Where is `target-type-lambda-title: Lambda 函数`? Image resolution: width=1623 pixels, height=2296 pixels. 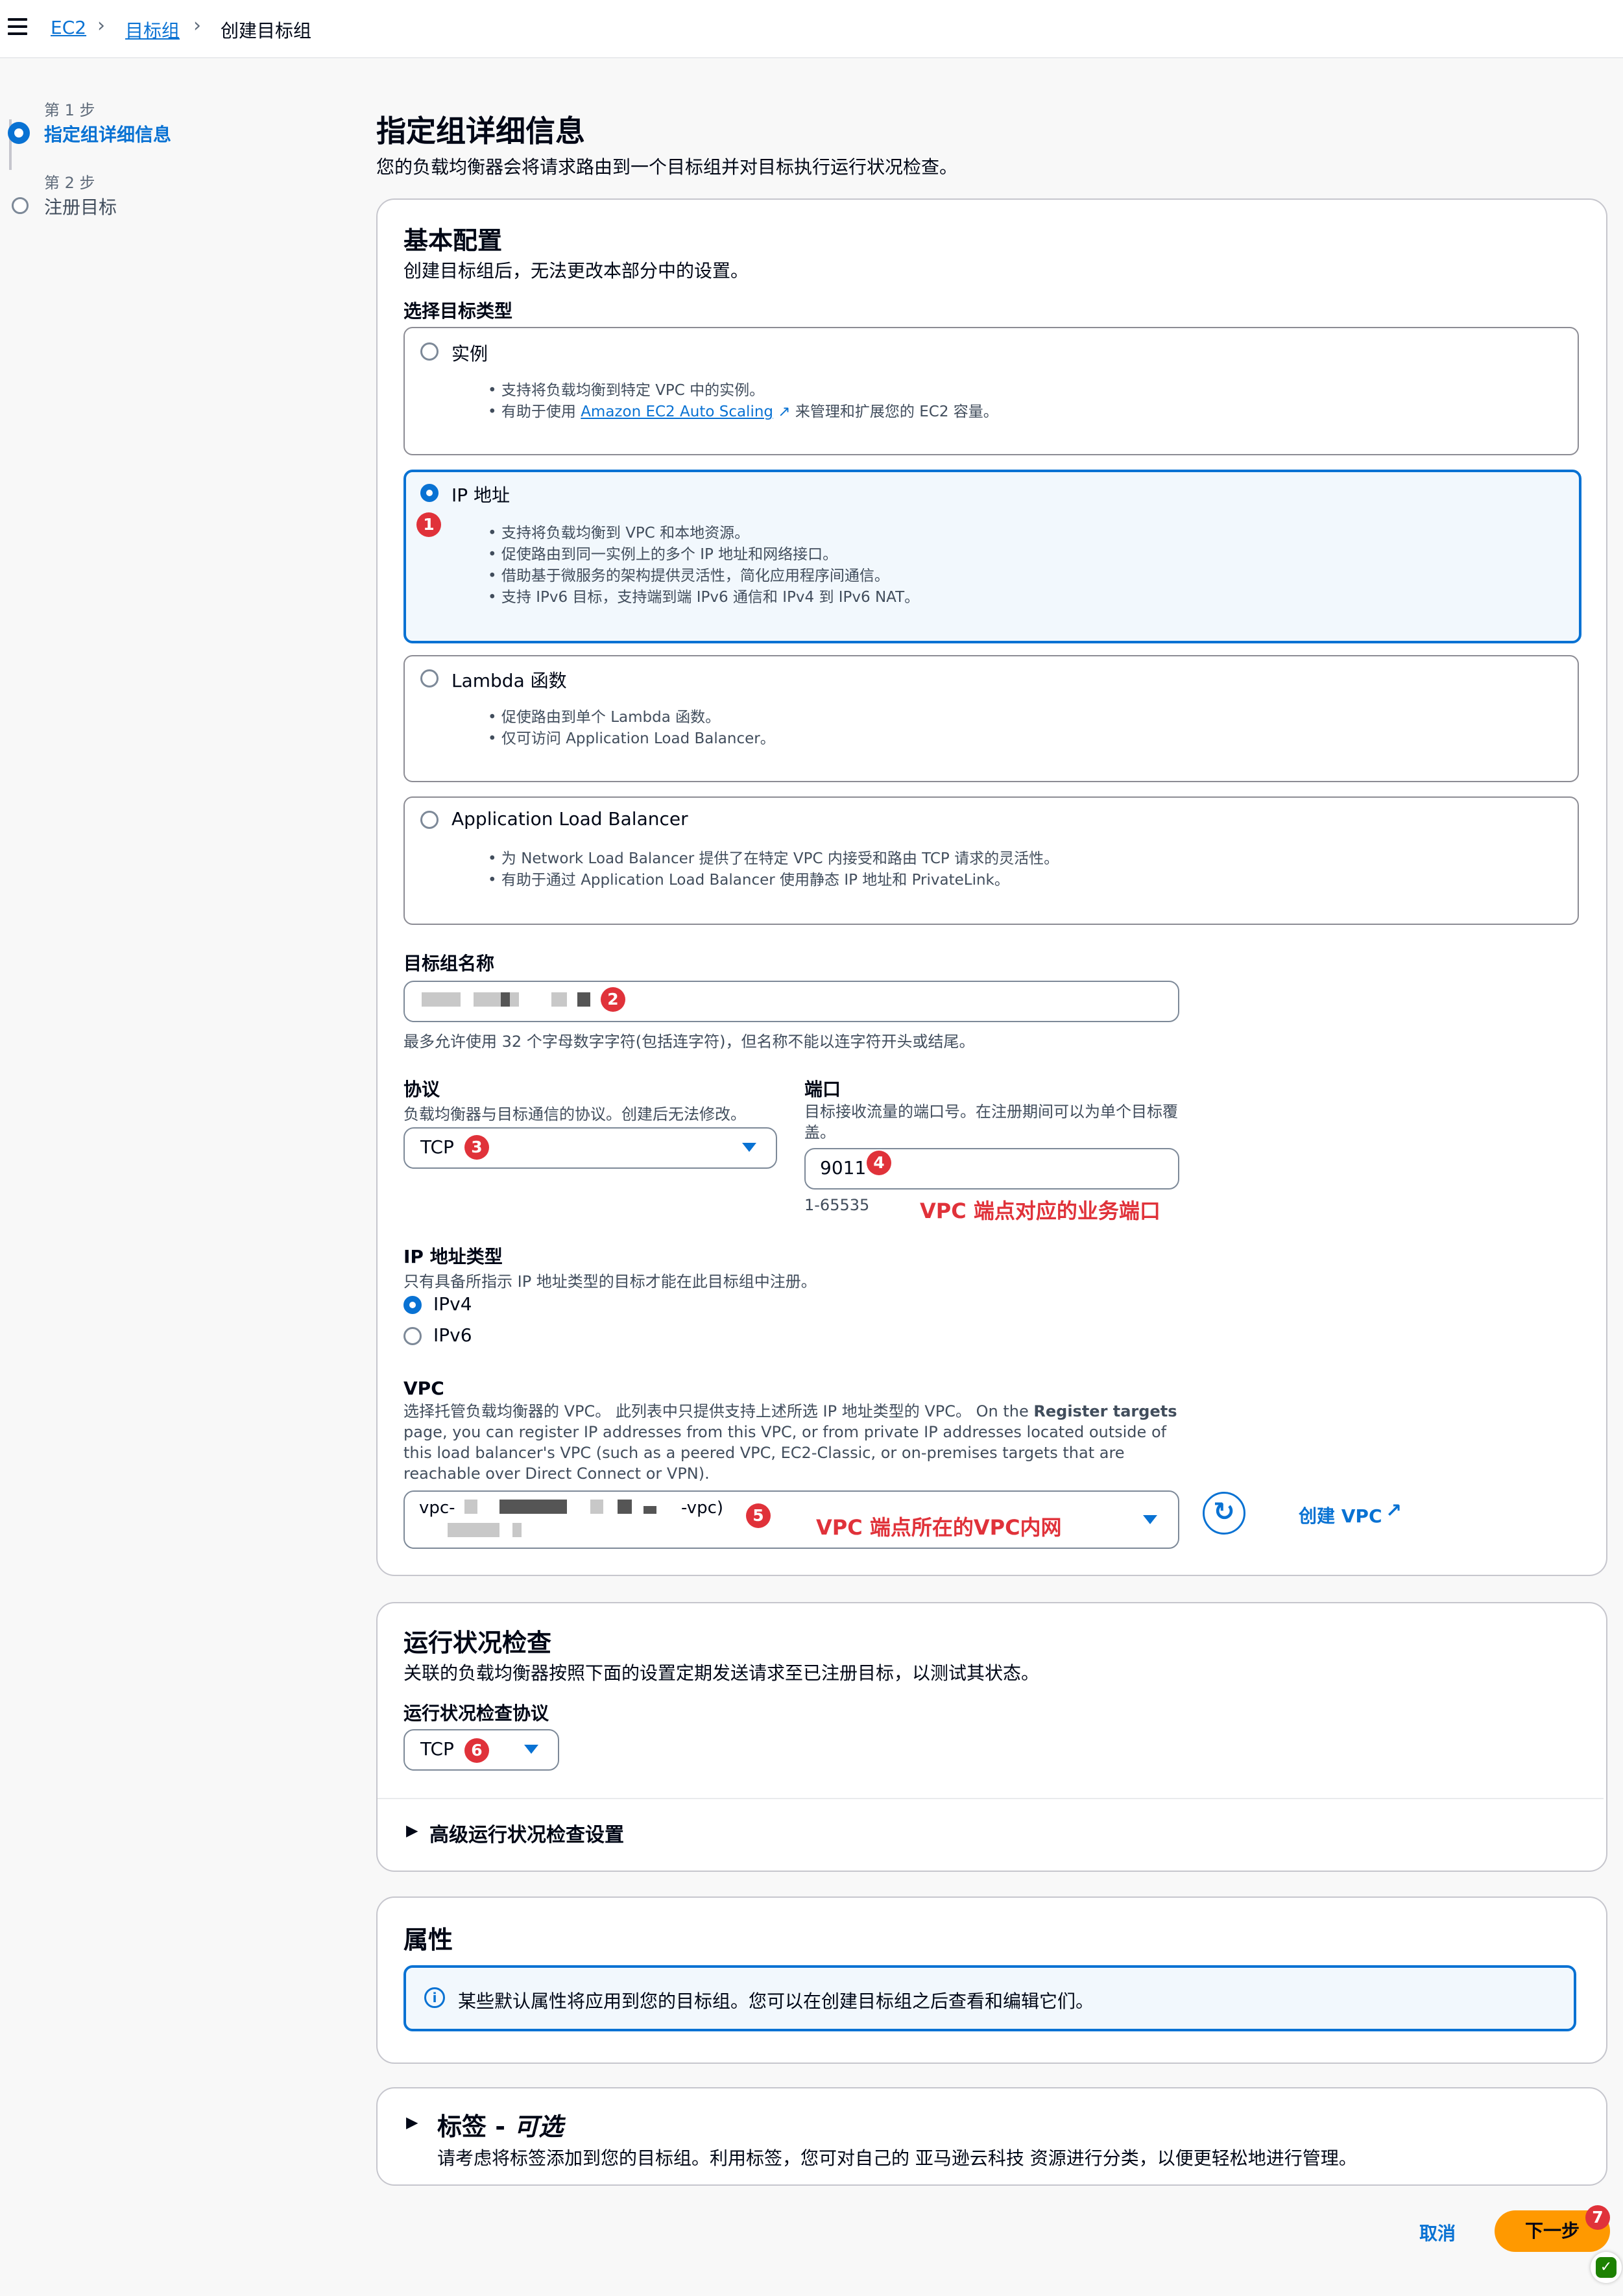 target-type-lambda-title: Lambda 函数 is located at coordinates (509, 680).